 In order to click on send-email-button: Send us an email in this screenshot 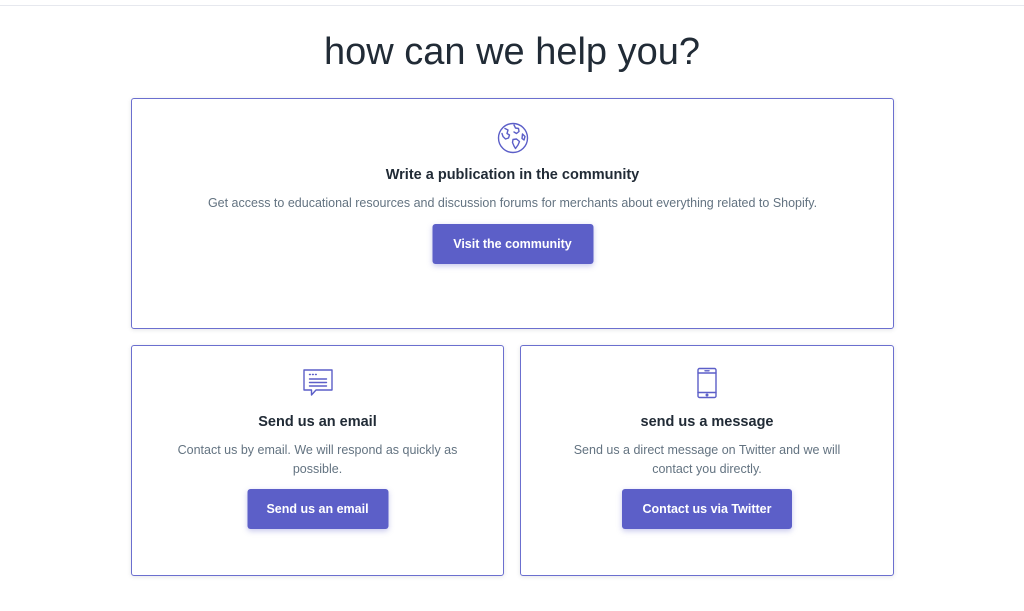, I will do `click(317, 509)`.